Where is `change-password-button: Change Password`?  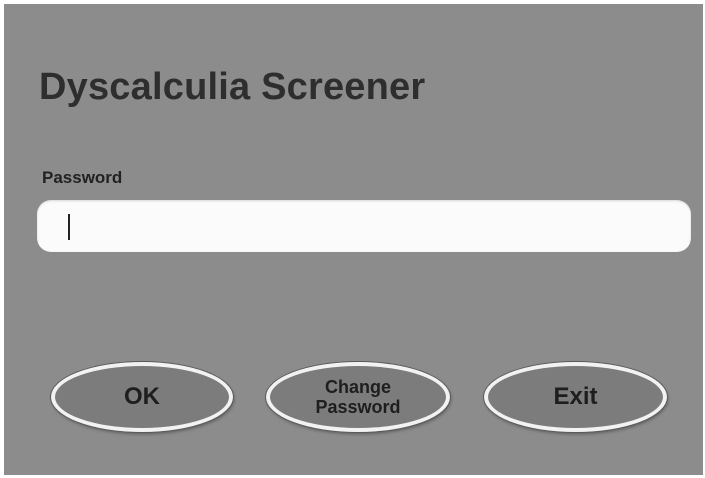 change-password-button: Change Password is located at coordinates (358, 397).